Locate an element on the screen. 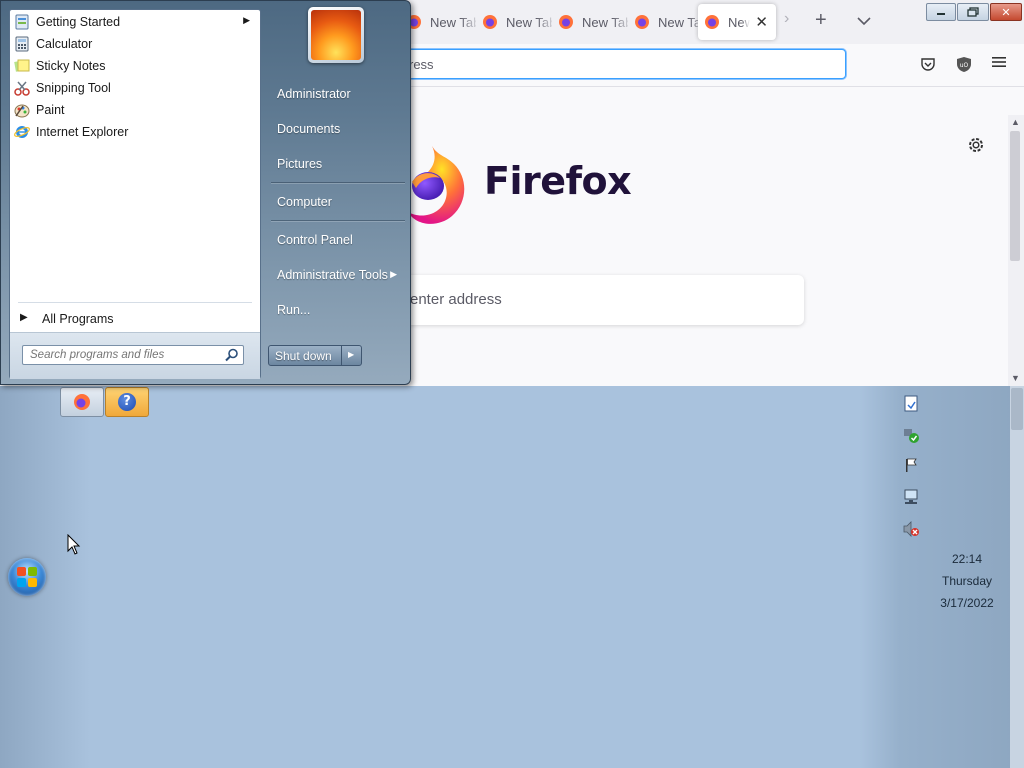 The height and width of the screenshot is (768, 1024). program-label: Internet Explorer is located at coordinates (82, 132).